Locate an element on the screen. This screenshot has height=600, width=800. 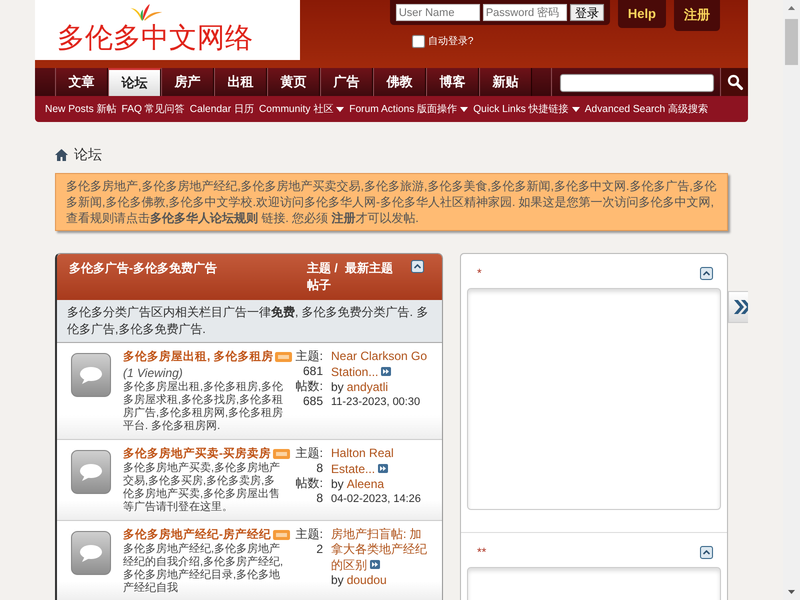
nav-tab: 佛教 is located at coordinates (399, 82).